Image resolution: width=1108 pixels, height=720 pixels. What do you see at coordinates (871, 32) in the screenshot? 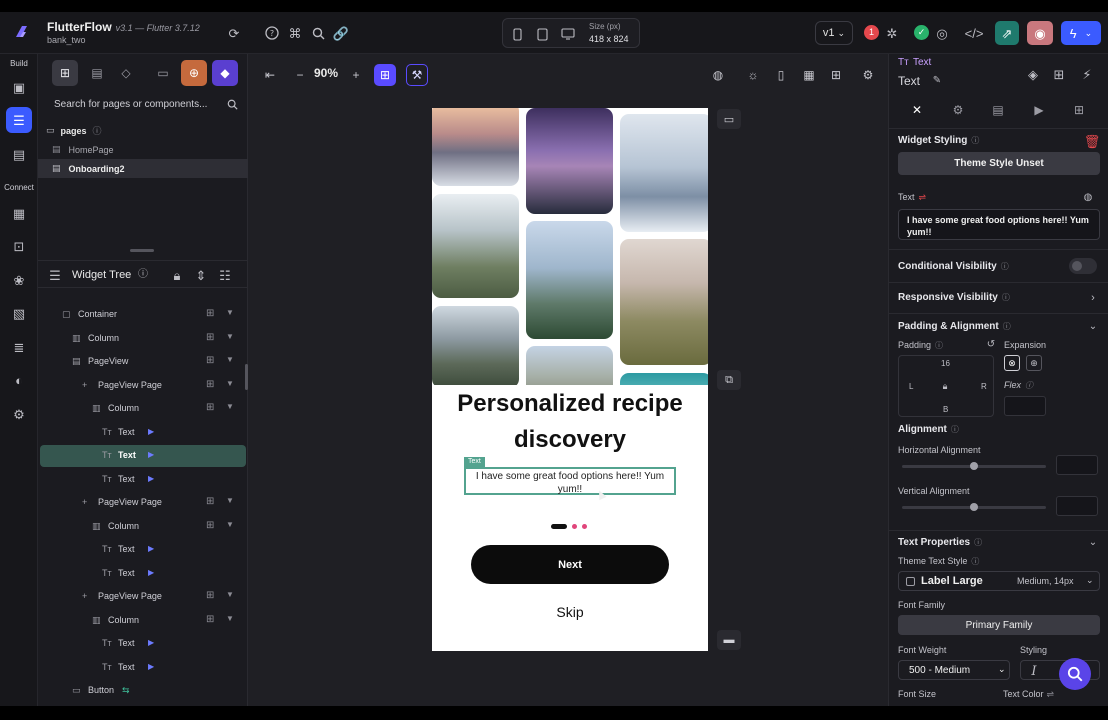
I see `issues-badge: 1` at bounding box center [871, 32].